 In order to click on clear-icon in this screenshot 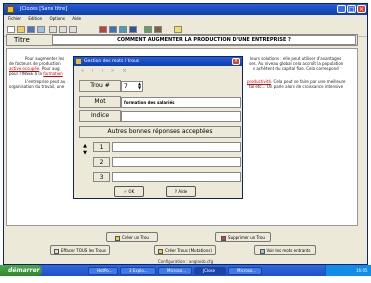, I will do `click(56, 251)`.